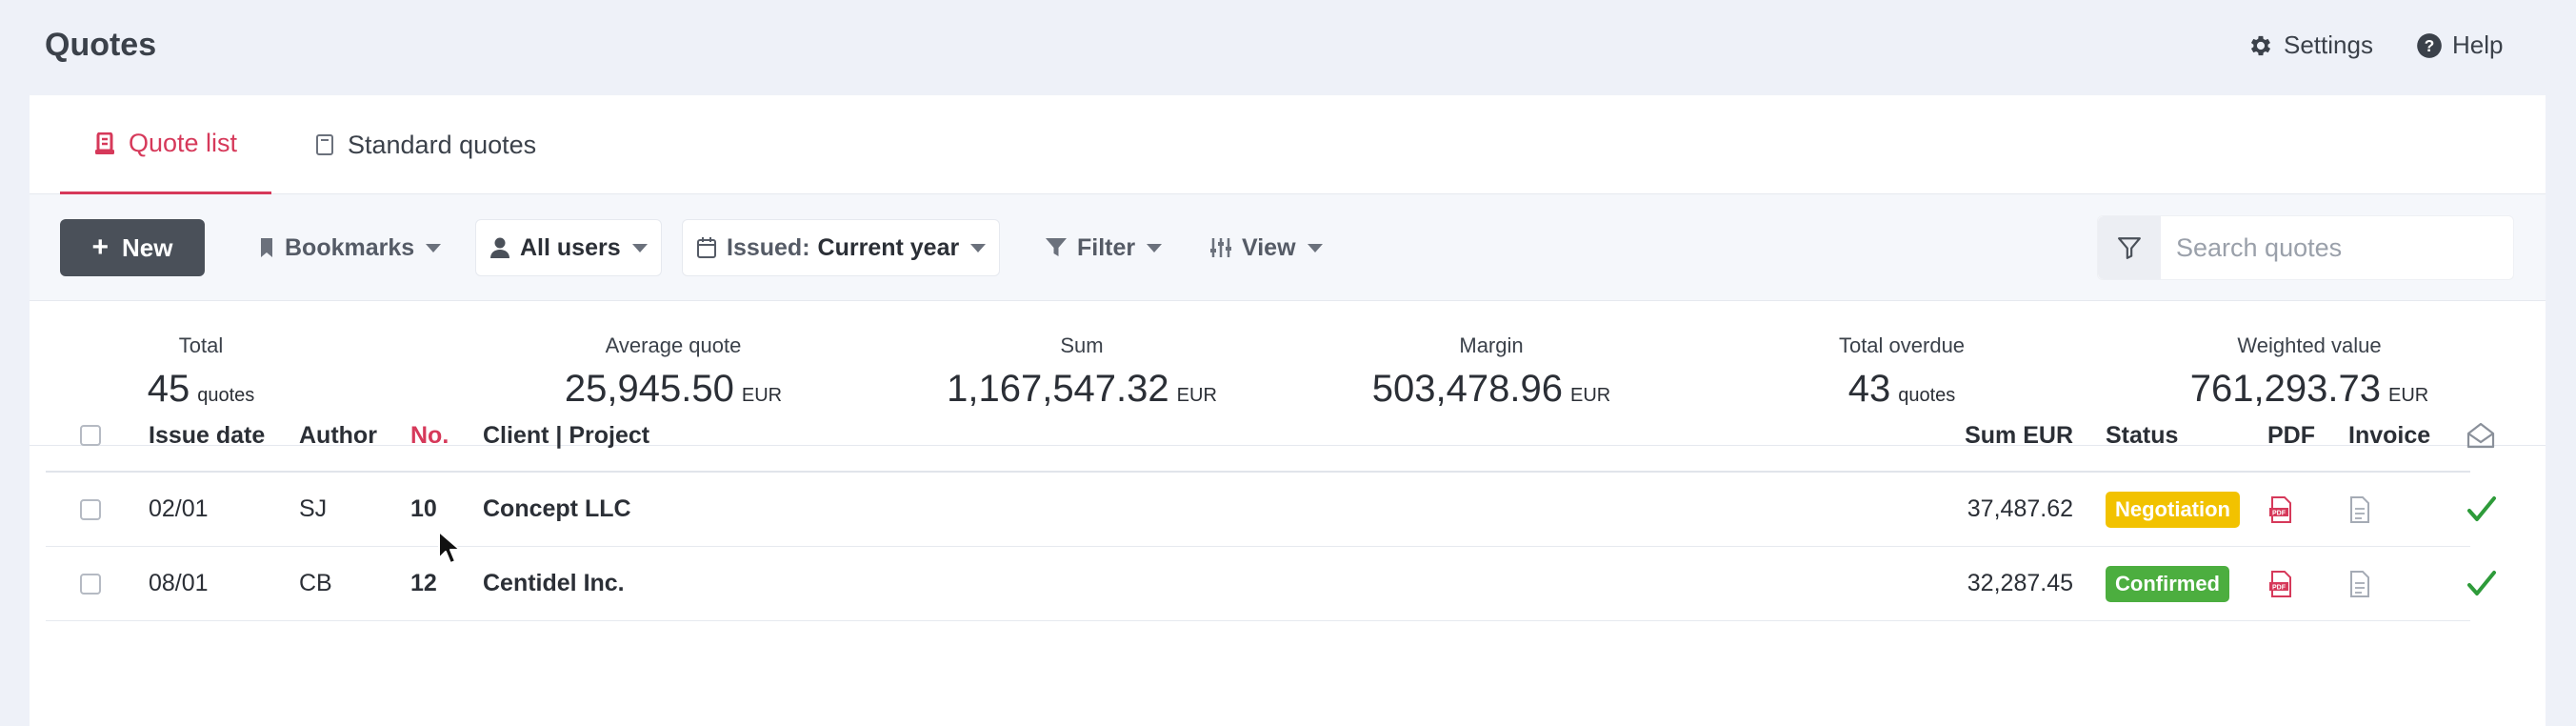  Describe the element at coordinates (2260, 45) in the screenshot. I see `gear-icon` at that location.